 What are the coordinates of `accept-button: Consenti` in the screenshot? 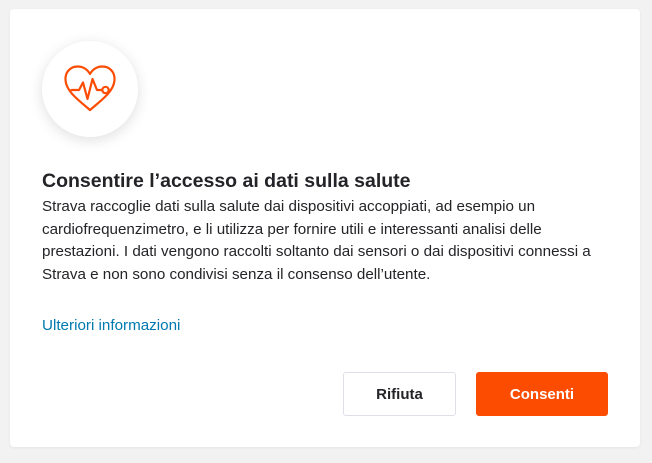 It's located at (542, 394).